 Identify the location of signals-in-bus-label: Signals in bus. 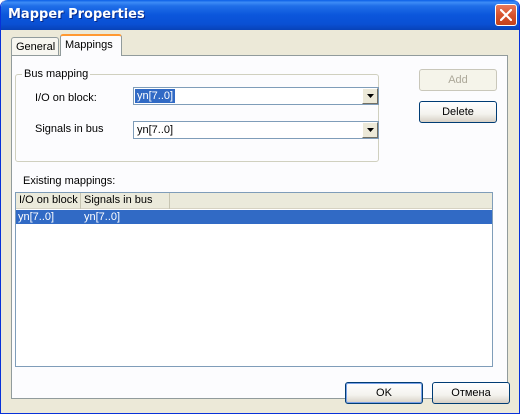
(69, 129).